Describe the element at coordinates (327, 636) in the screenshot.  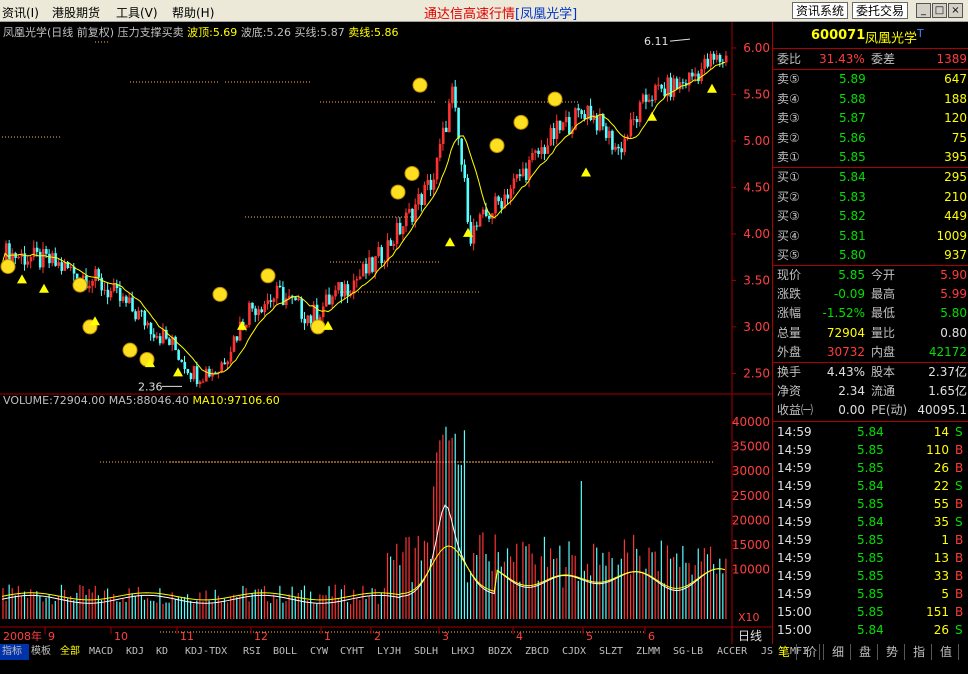
I see `month-label: 1` at that location.